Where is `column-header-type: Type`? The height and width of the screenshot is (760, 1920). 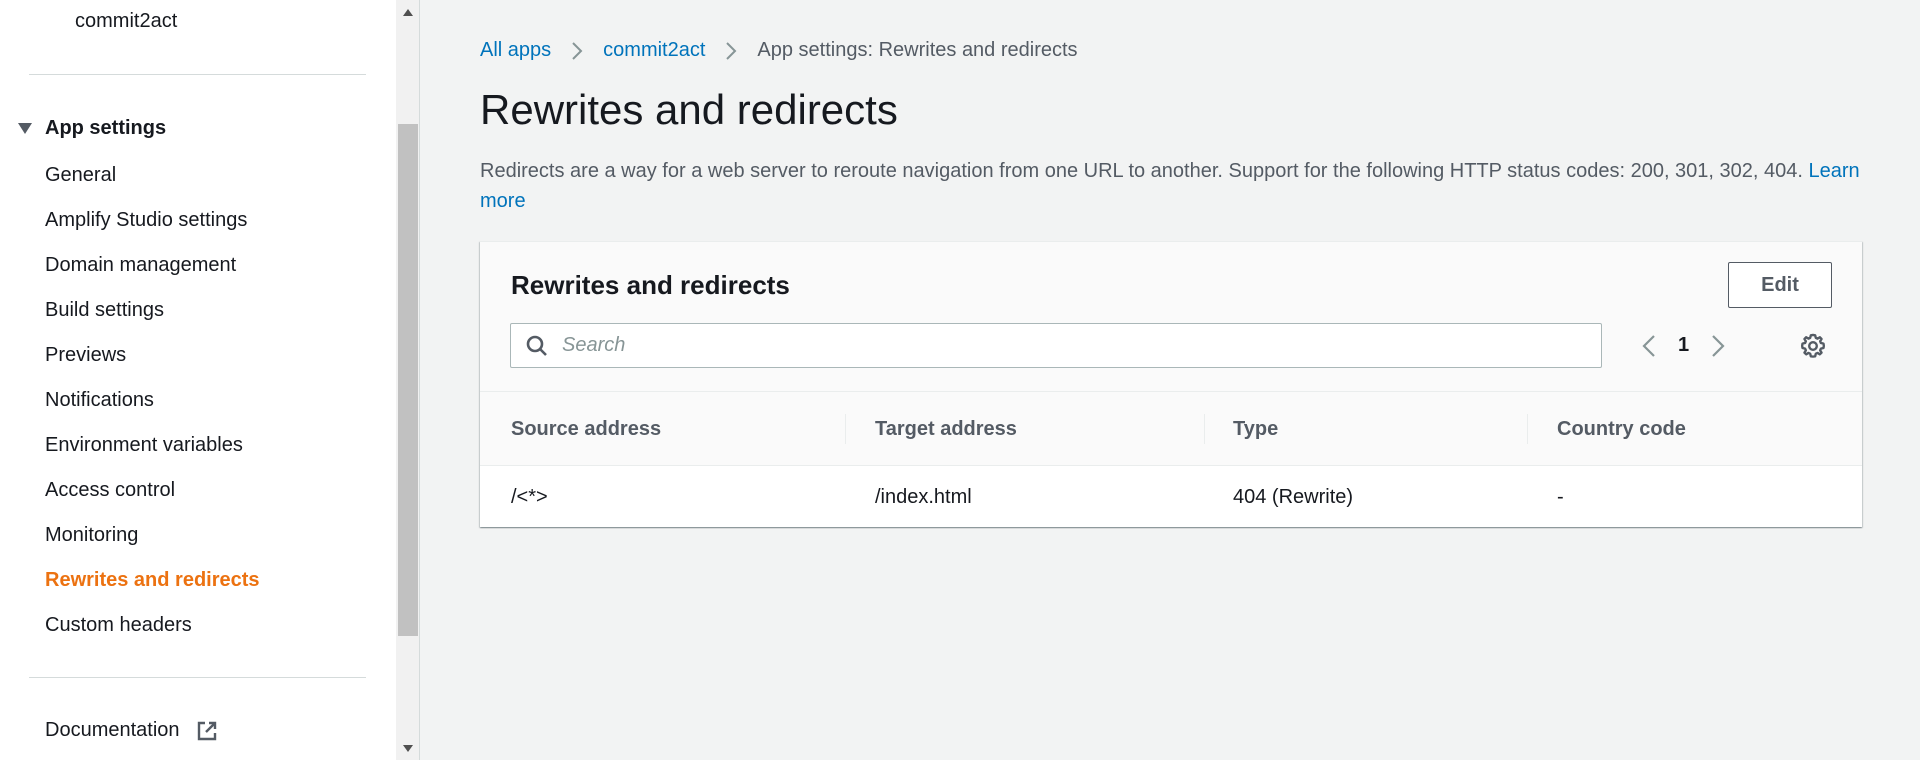
column-header-type: Type is located at coordinates (1255, 429).